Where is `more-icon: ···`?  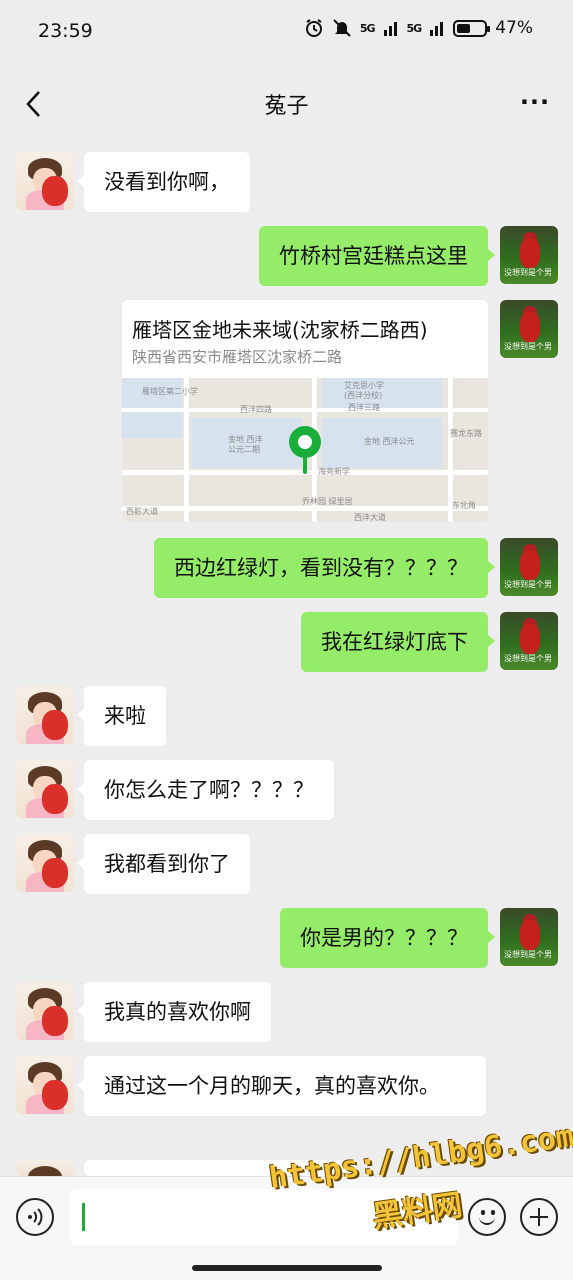
more-icon: ··· is located at coordinates (535, 102).